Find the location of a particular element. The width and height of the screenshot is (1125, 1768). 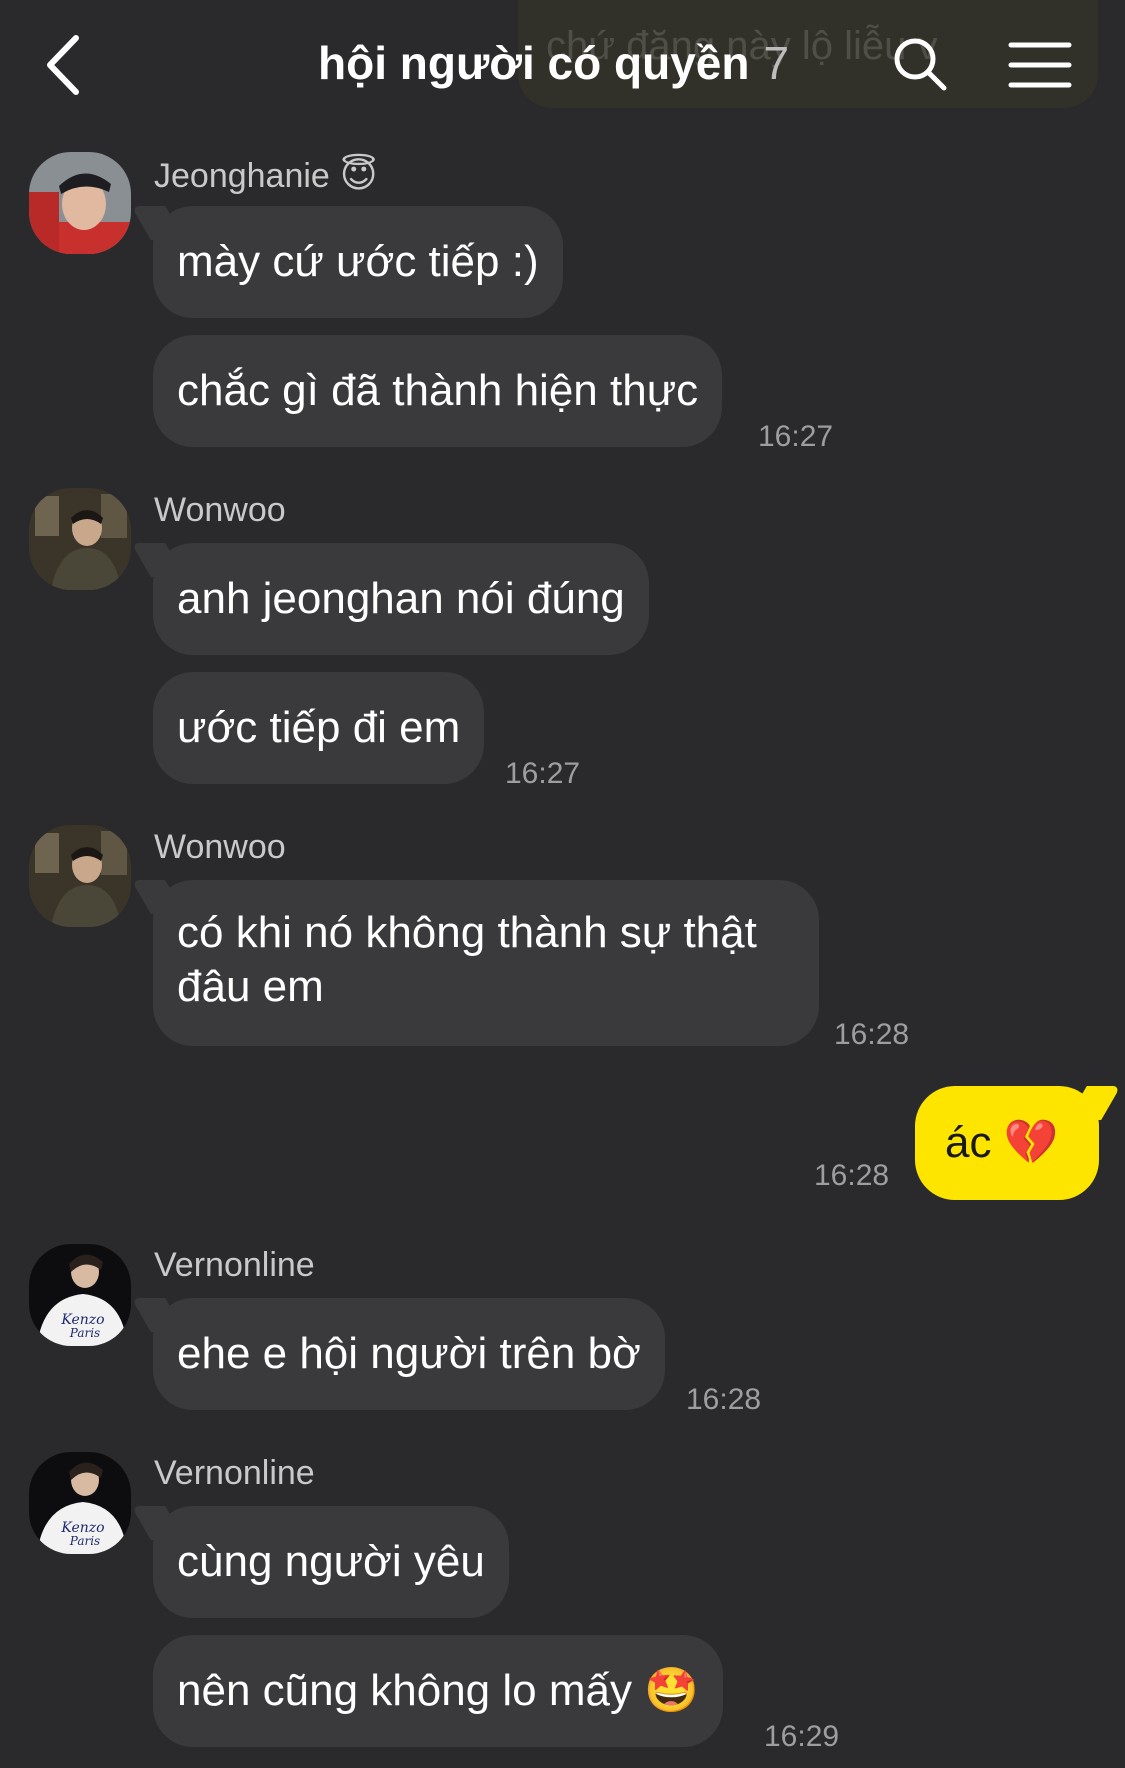

message-bubble: chắc gì đã thành hiện thực is located at coordinates (438, 391).